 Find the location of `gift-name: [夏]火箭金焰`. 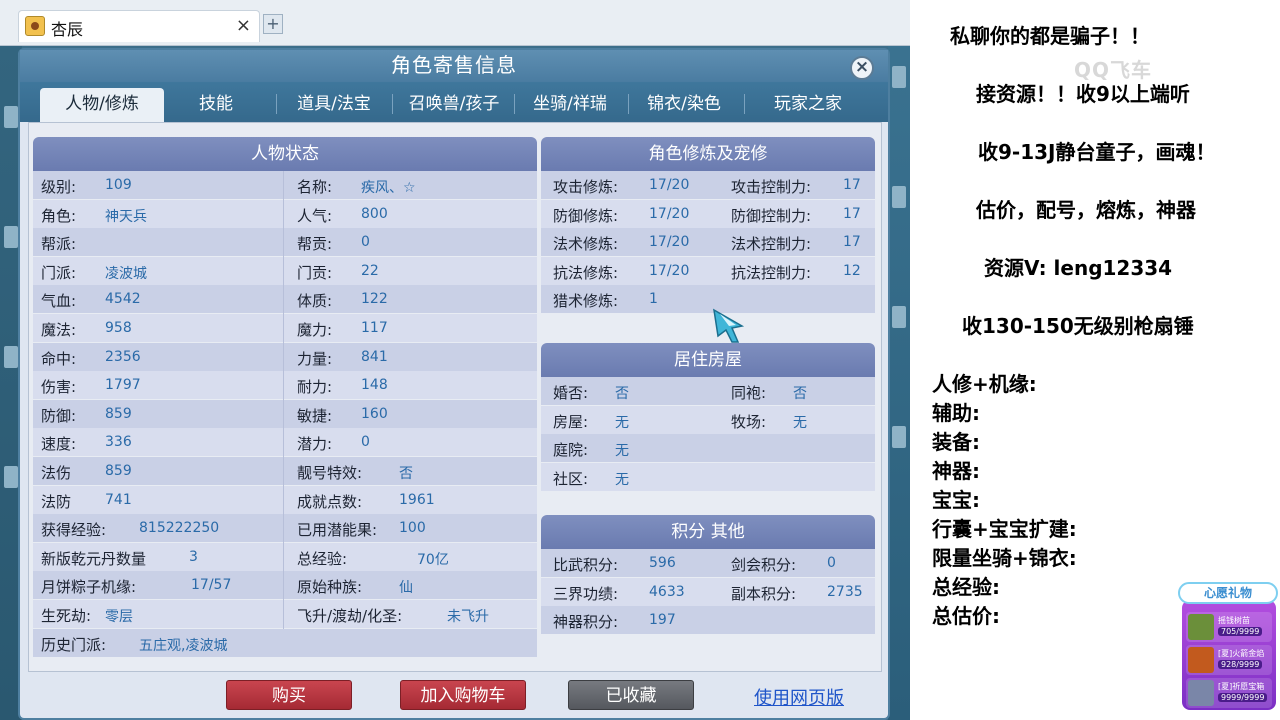

gift-name: [夏]火箭金焰 is located at coordinates (1241, 653).